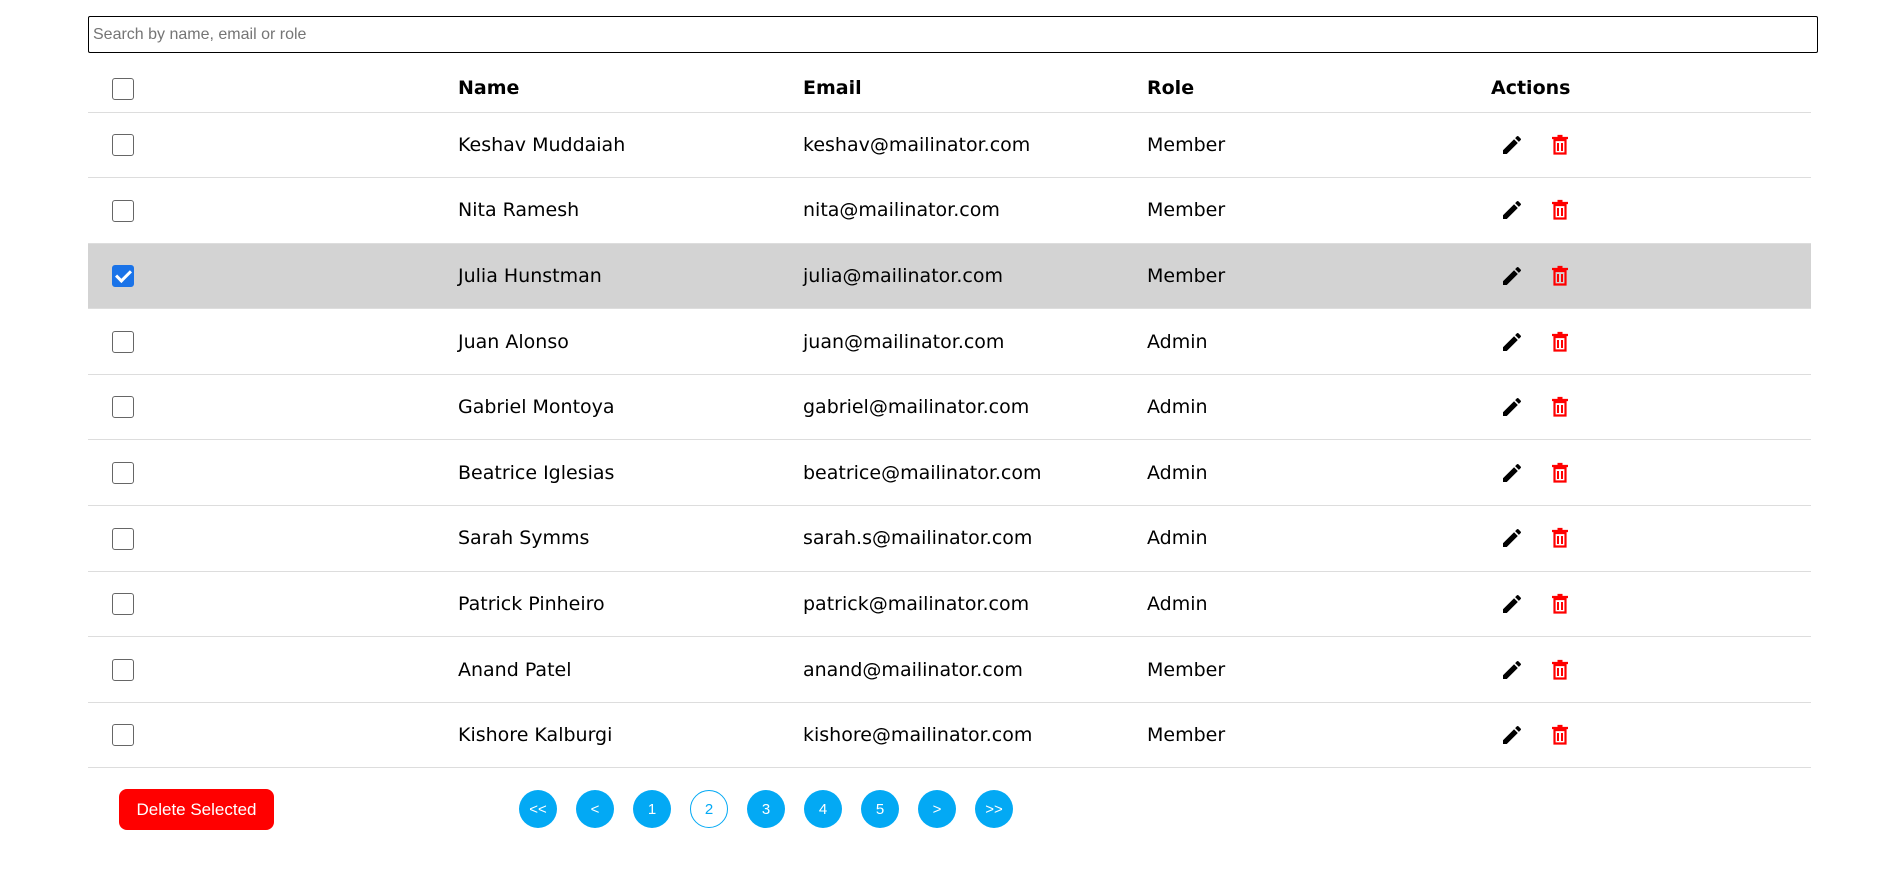 This screenshot has width=1891, height=882. Describe the element at coordinates (901, 210) in the screenshot. I see `cell-email: nita@mailinator.com` at that location.